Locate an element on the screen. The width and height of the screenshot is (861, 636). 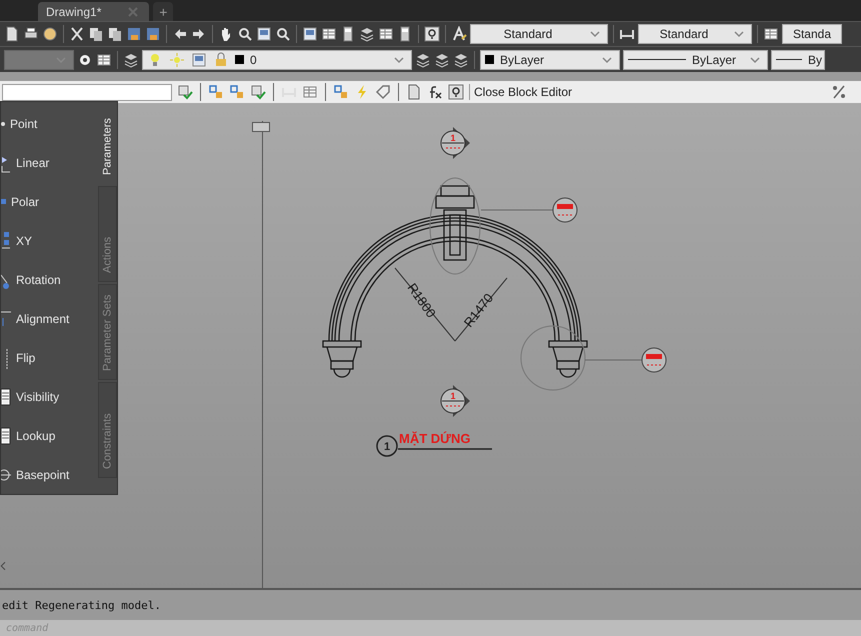
palette-item: Basepoint is located at coordinates (49, 474).